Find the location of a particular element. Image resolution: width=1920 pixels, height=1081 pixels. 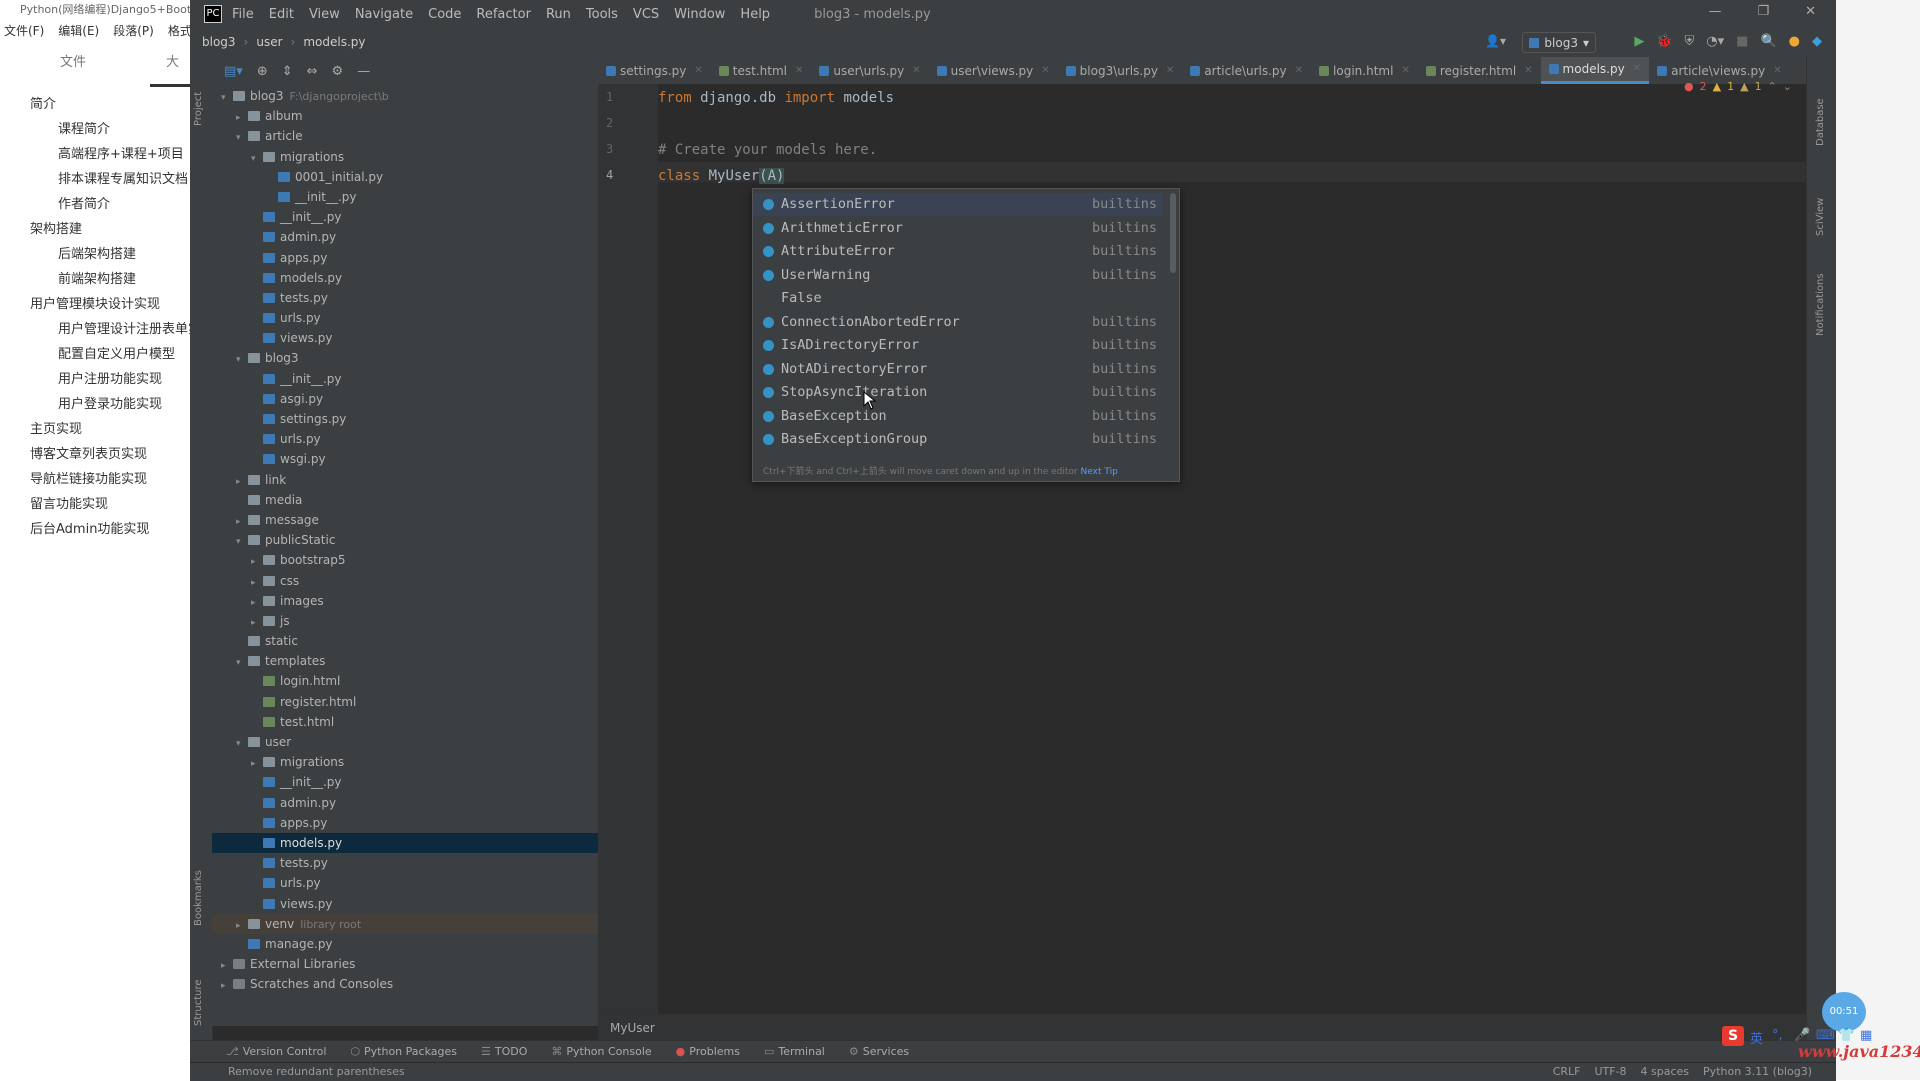

tree-item: admin.py is located at coordinates (405, 237).